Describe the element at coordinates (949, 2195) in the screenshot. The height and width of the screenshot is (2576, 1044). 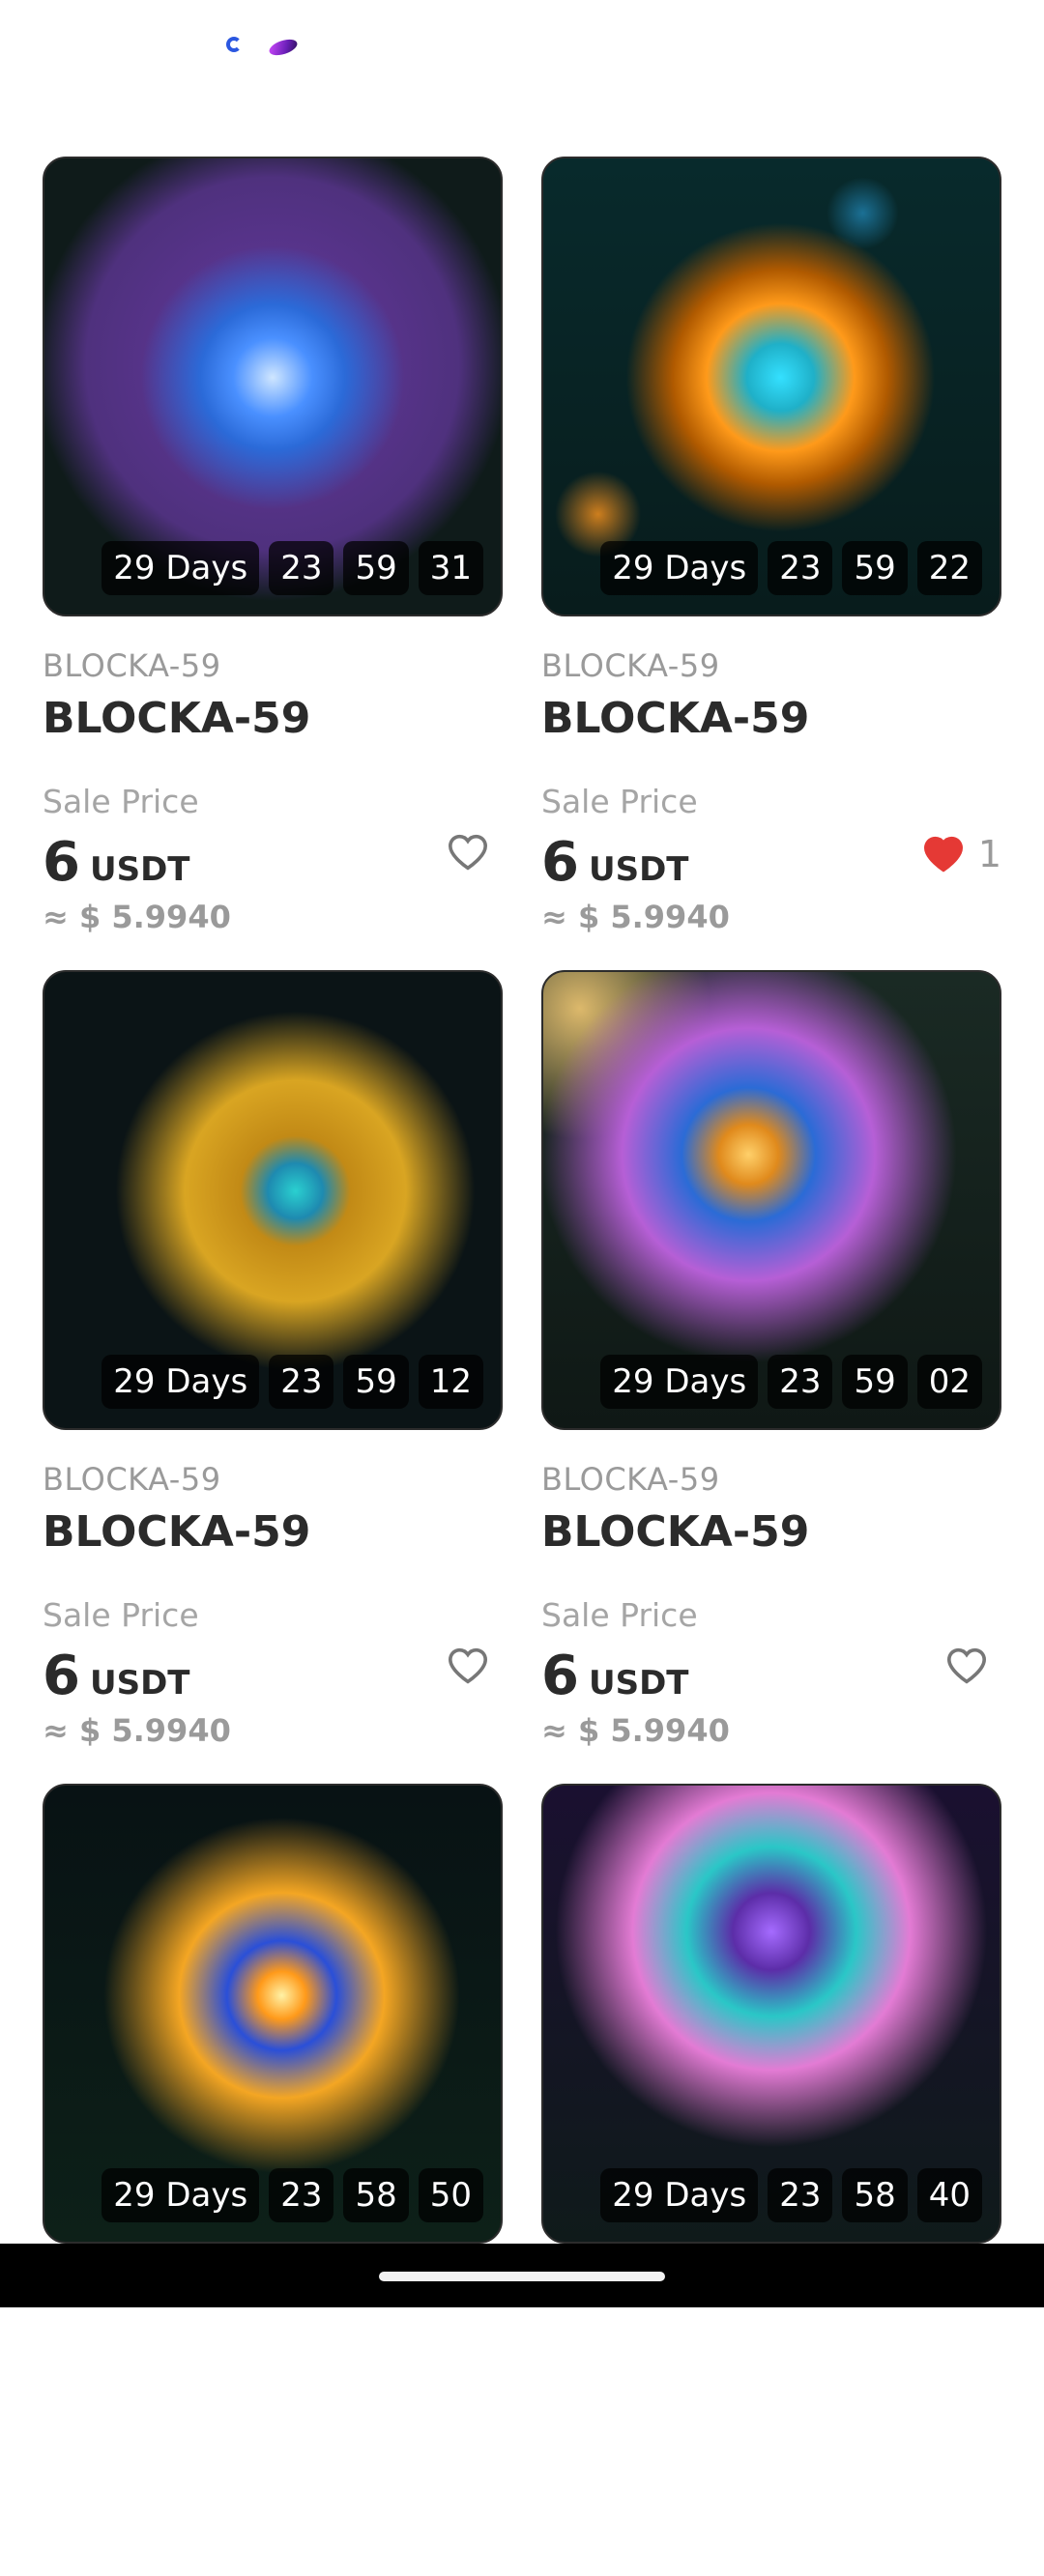
I see `timer-seconds: 40` at that location.